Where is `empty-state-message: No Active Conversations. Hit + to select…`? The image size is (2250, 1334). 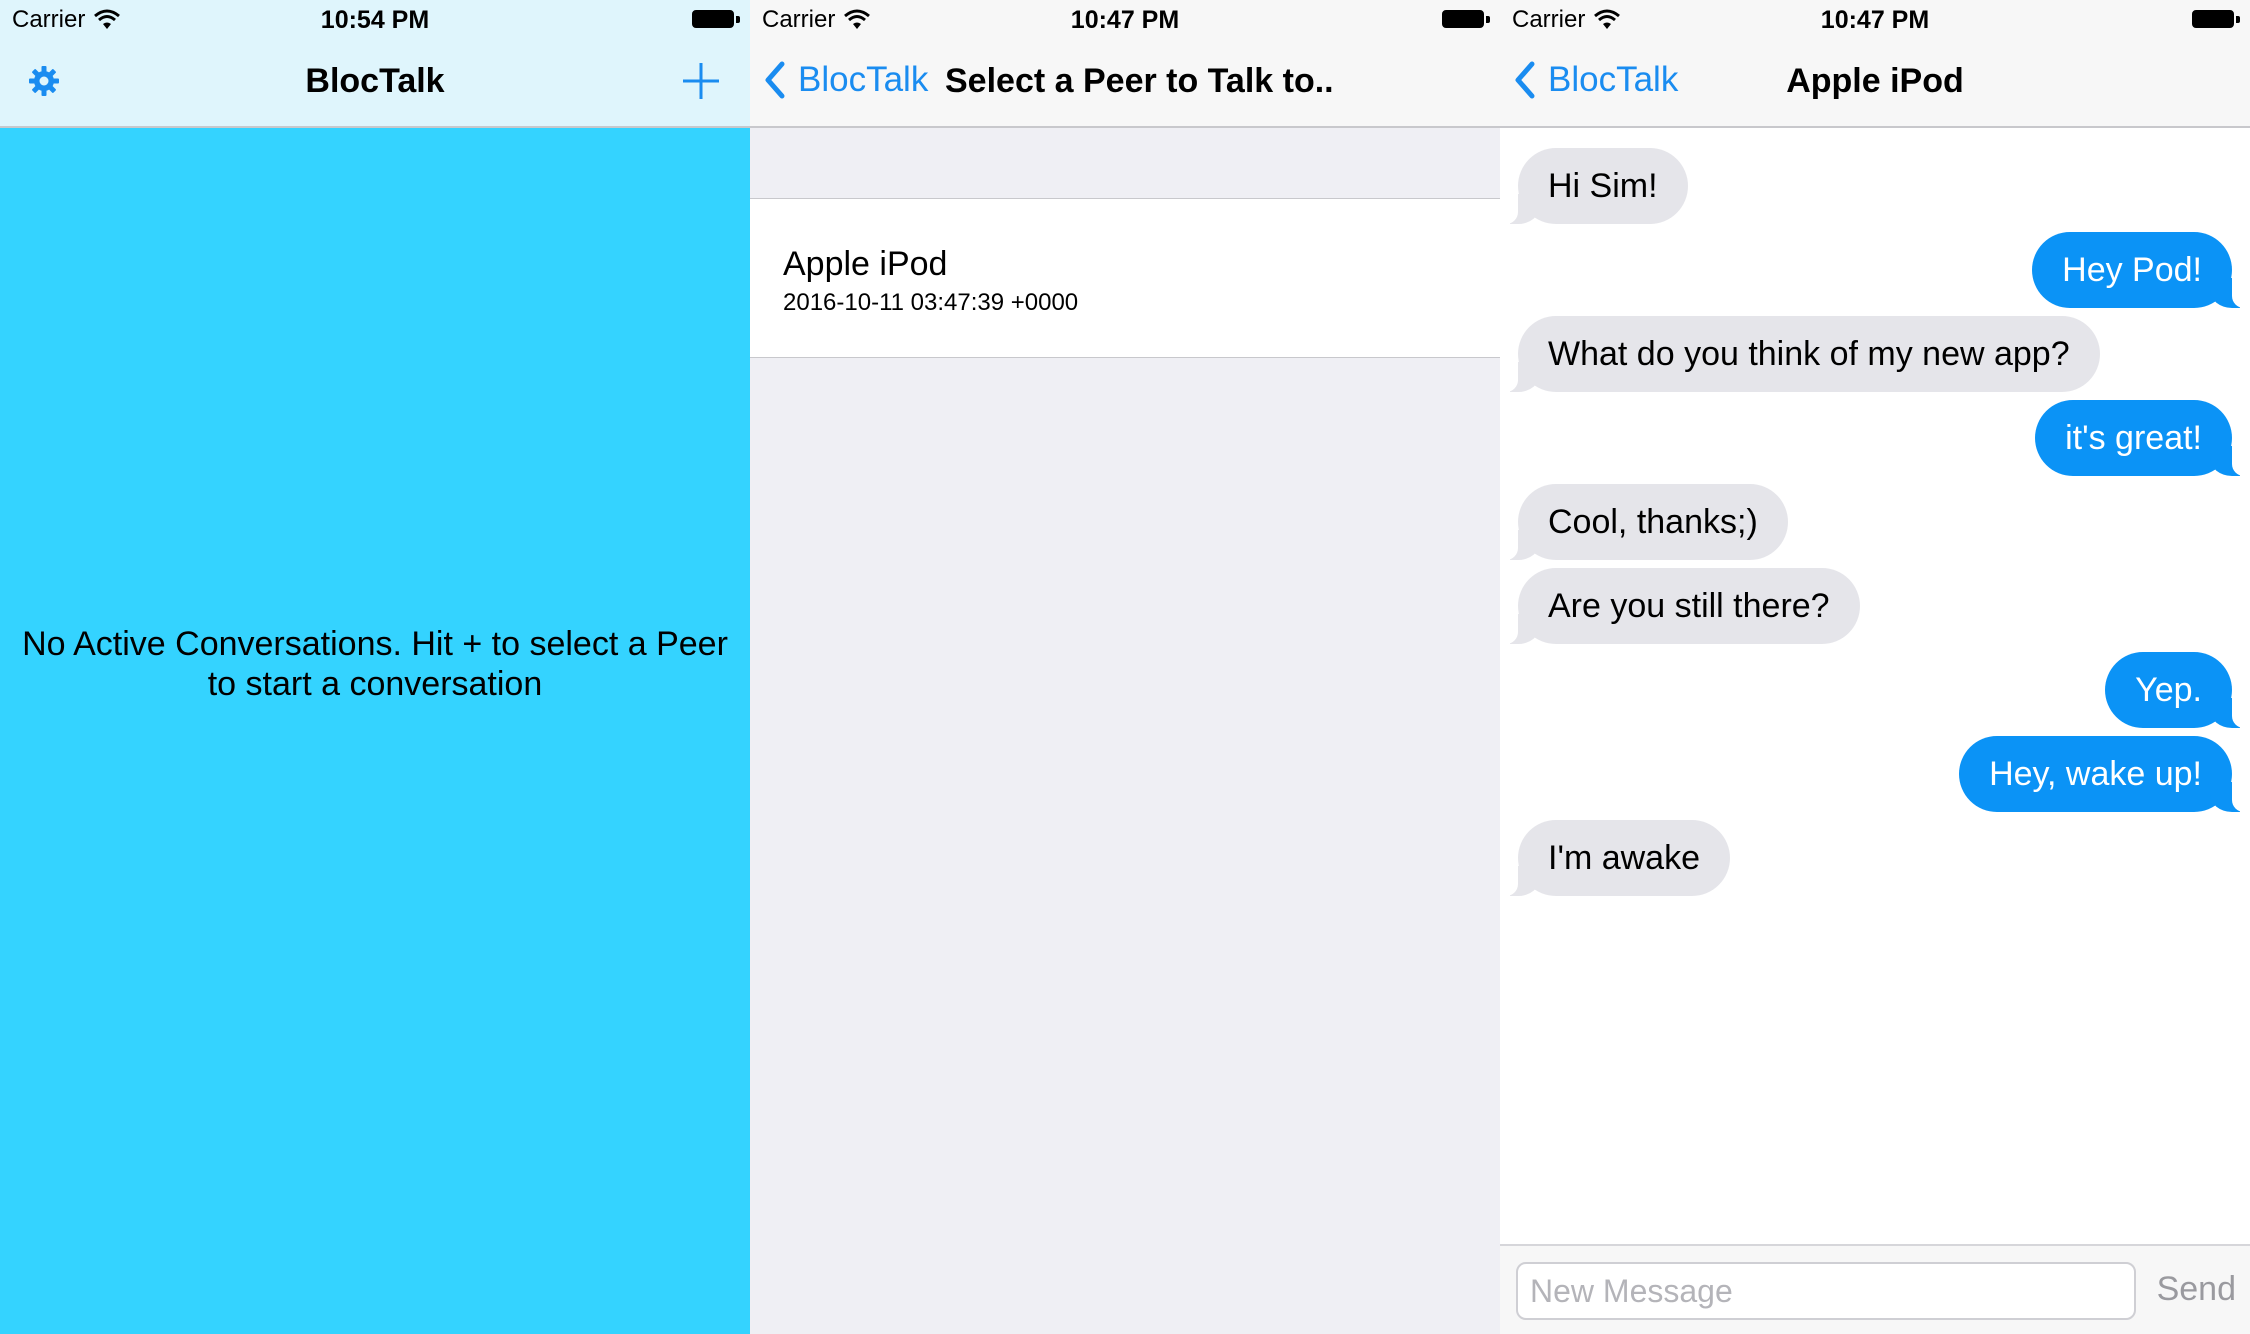 empty-state-message: No Active Conversations. Hit + to select… is located at coordinates (375, 664).